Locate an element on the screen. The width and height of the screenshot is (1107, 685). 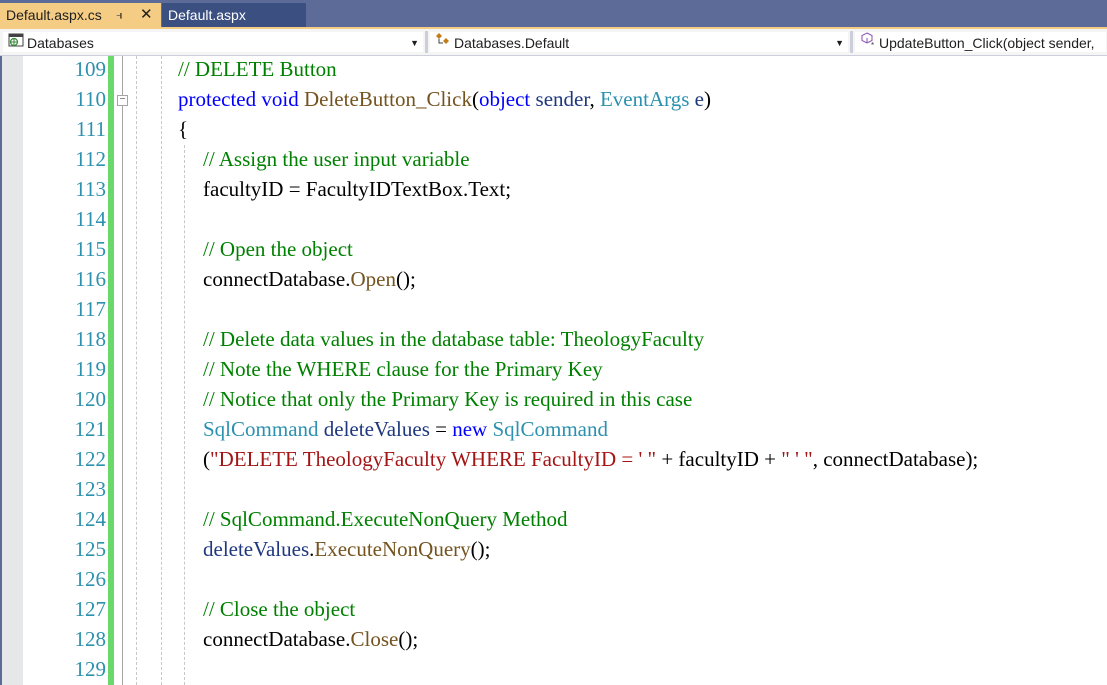
project-dropdown-label: Databases is located at coordinates (60, 43).